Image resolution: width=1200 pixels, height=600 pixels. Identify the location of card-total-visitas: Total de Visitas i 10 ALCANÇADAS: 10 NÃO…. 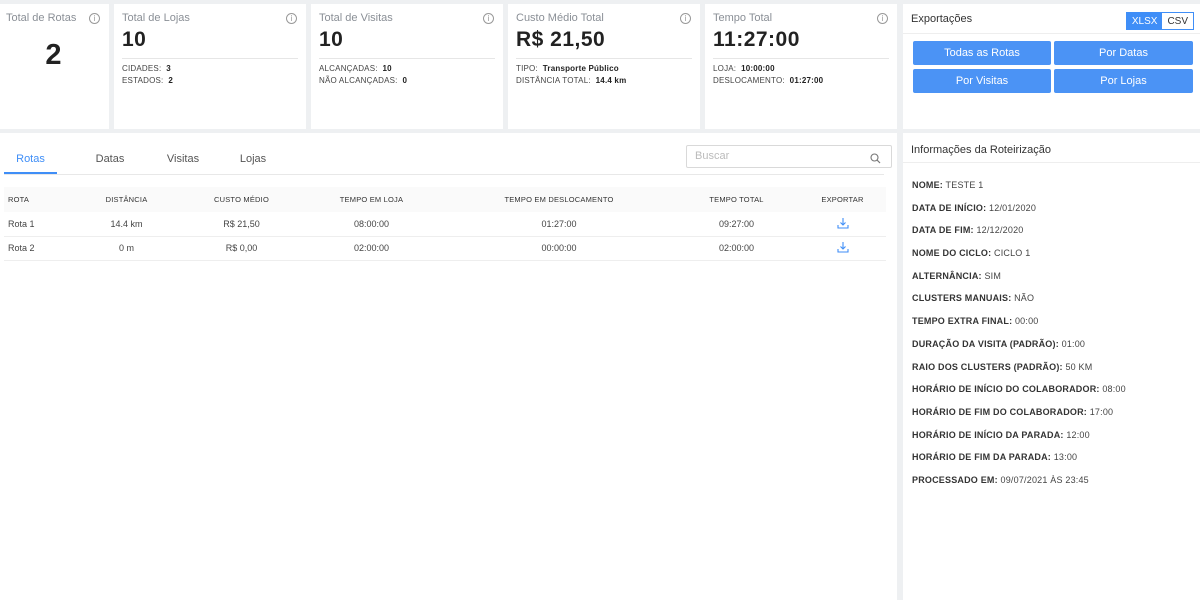
(407, 66).